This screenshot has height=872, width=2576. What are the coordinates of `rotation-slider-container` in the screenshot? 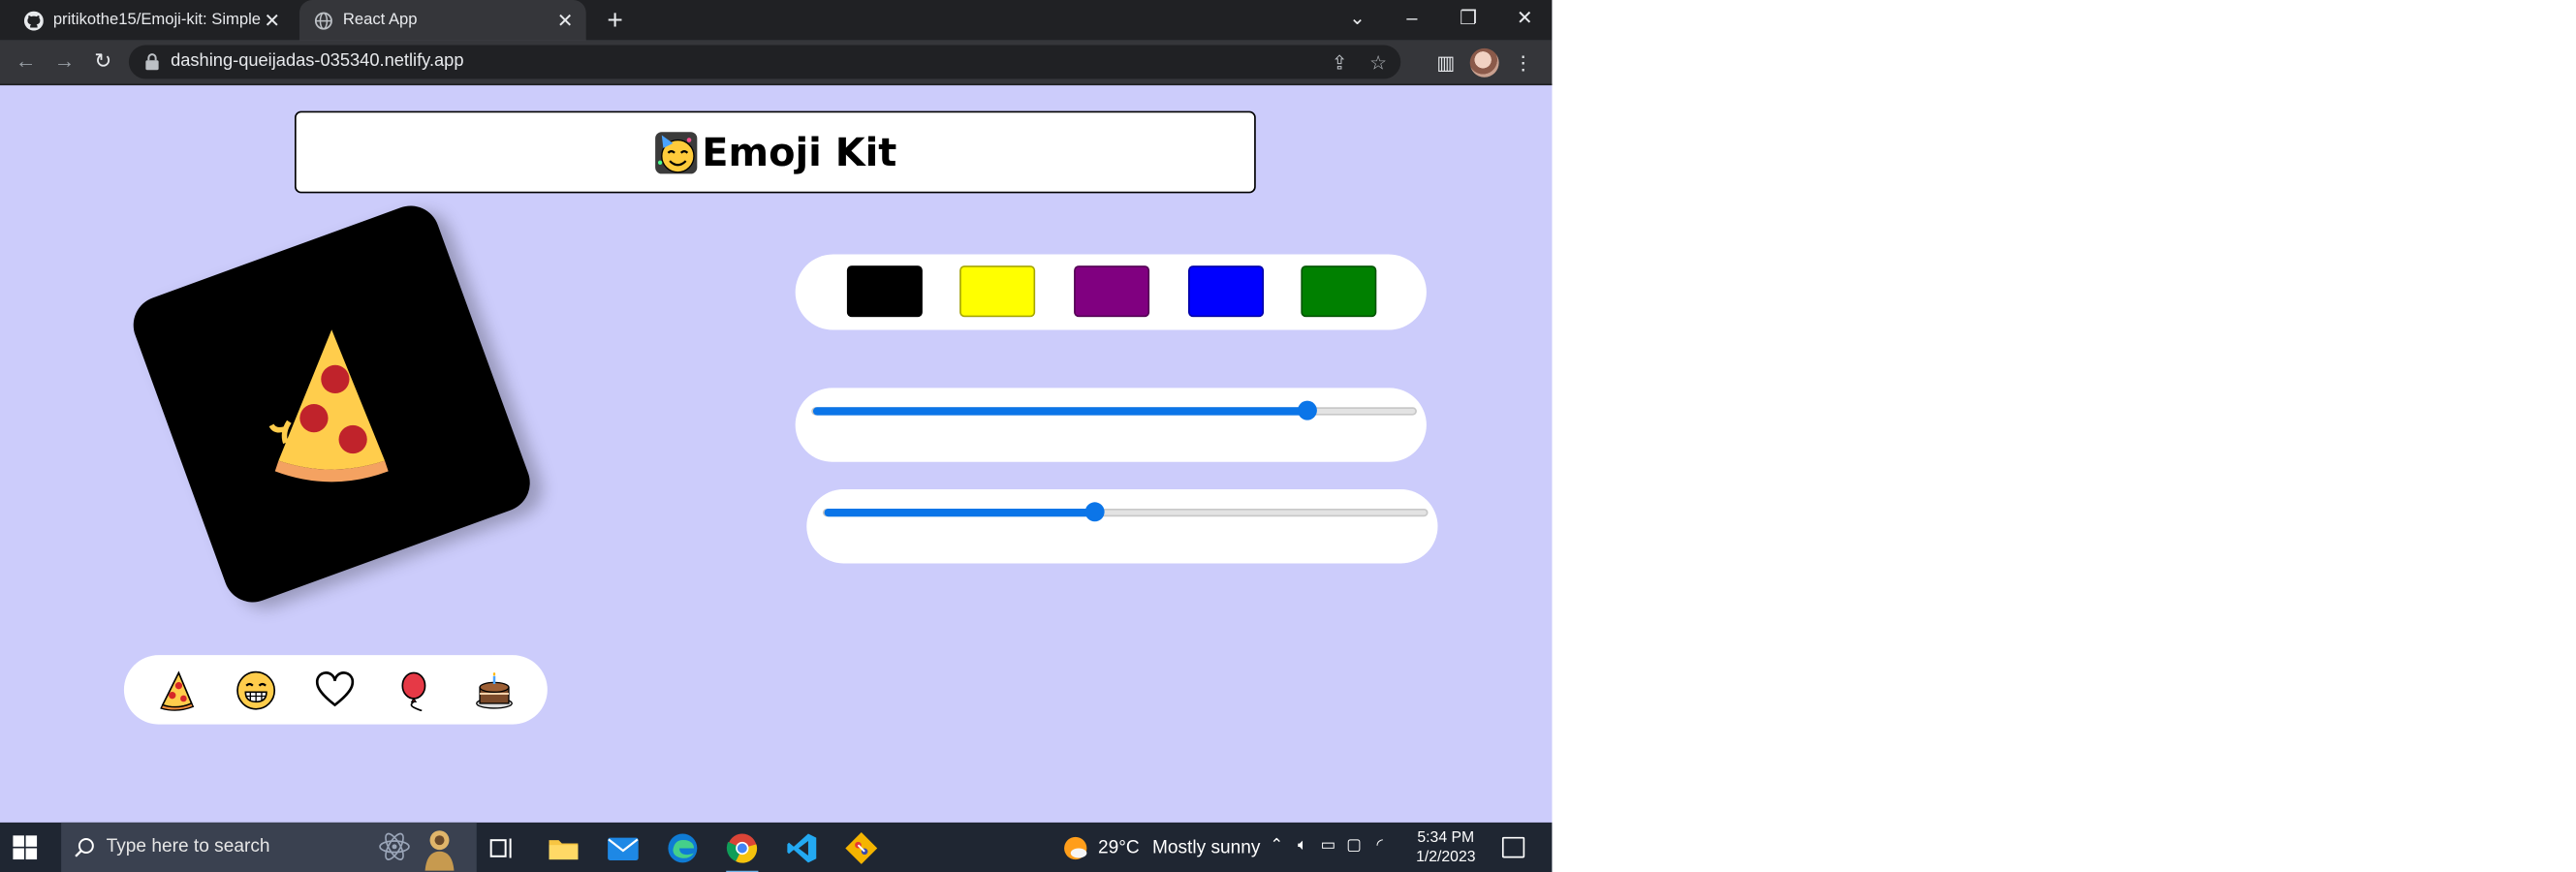 It's located at (1122, 526).